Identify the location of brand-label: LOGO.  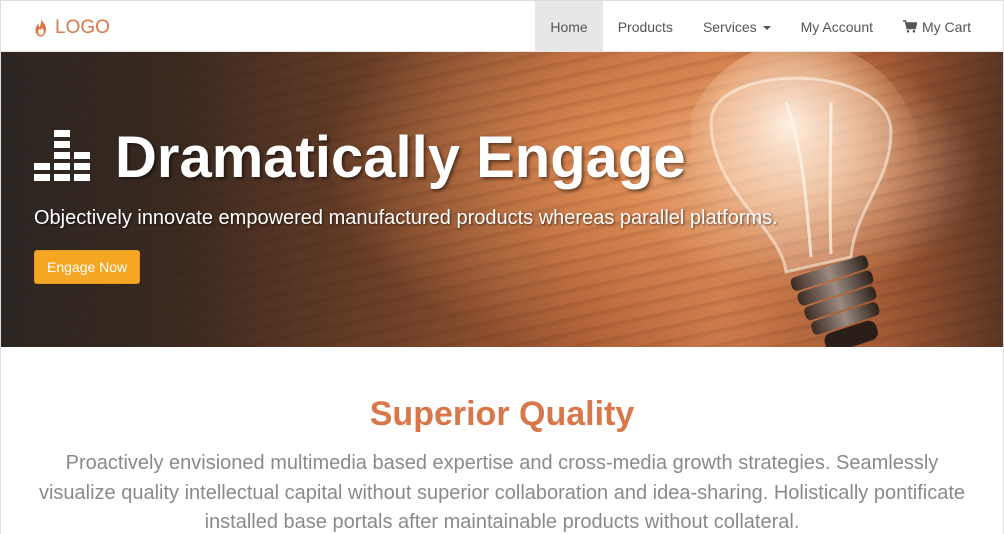
(82, 27).